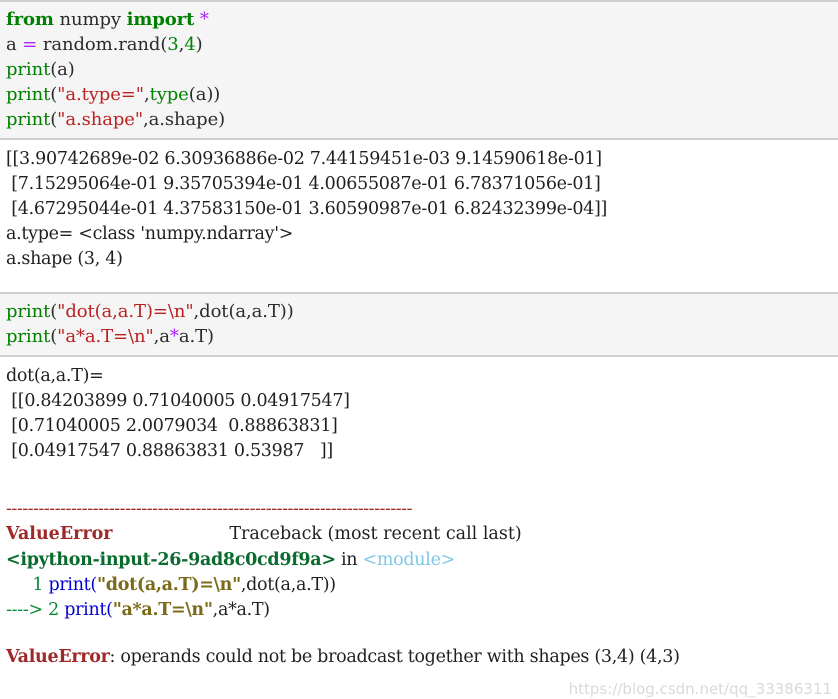 The height and width of the screenshot is (699, 838). I want to click on traceback-frame-code: print("dot(a,a.T)=\n",dot(a,a.T)), so click(189, 585).